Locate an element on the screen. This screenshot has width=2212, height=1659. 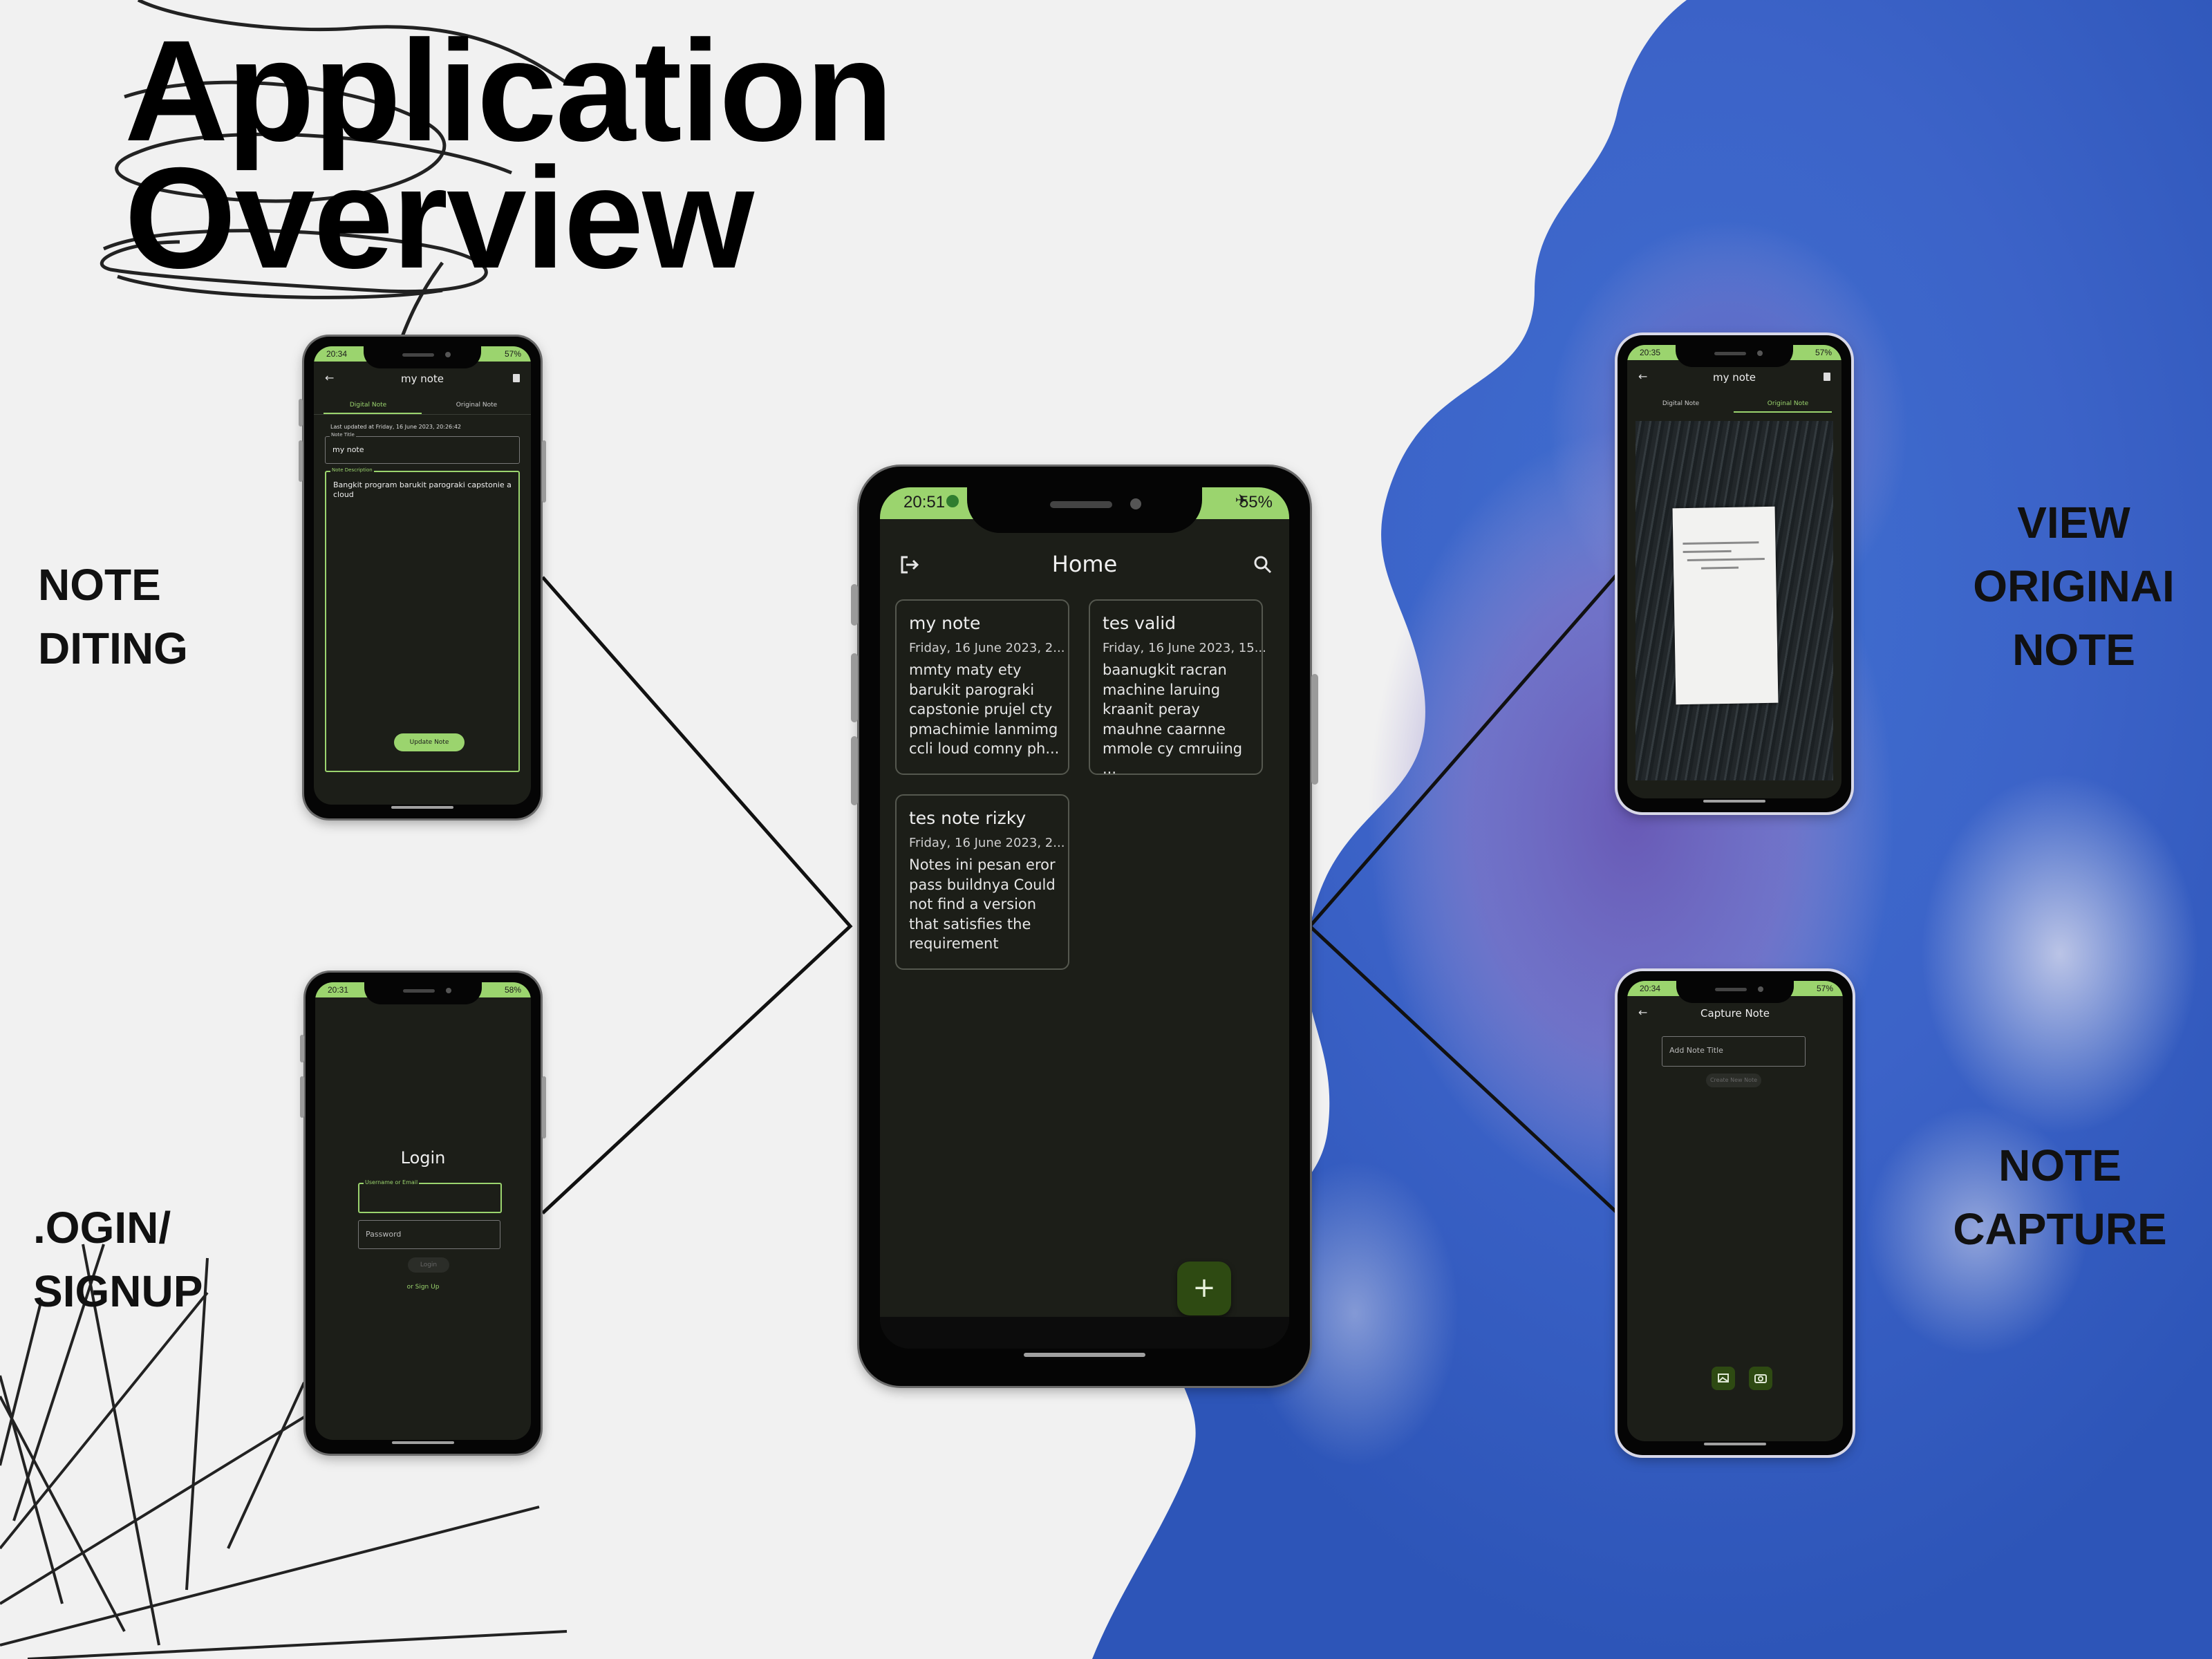
status-time: 20:51 is located at coordinates (924, 502).